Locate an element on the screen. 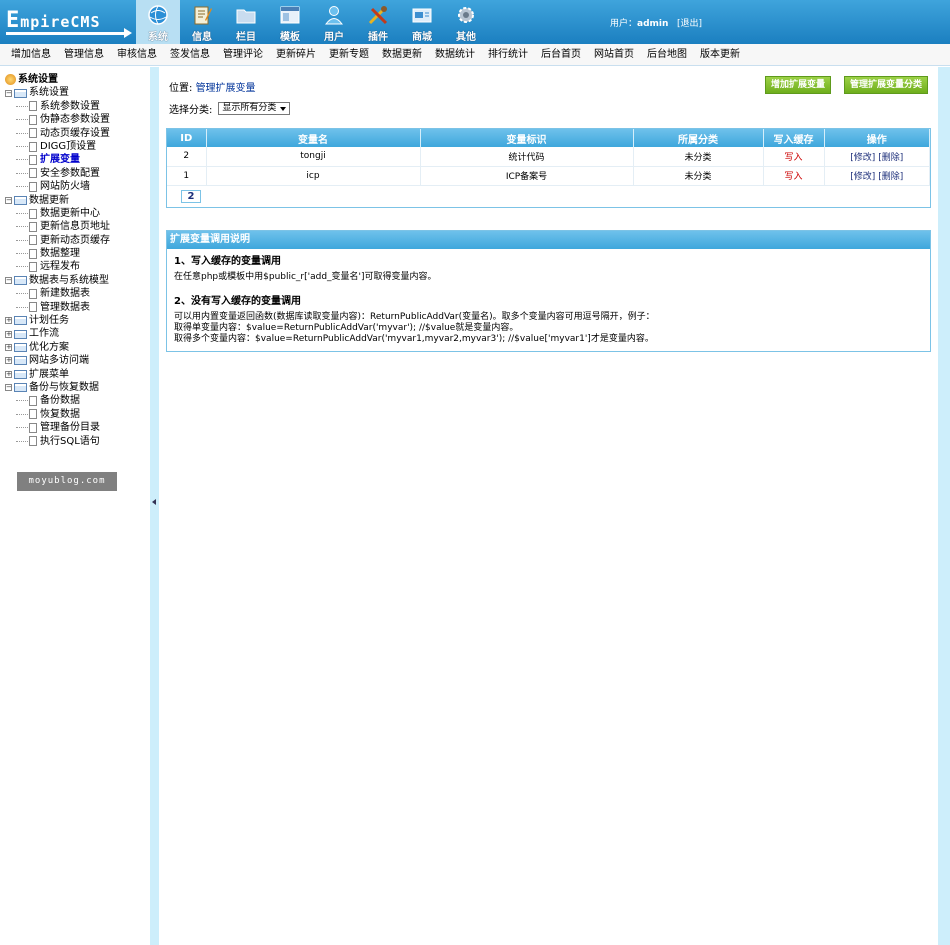 This screenshot has height=945, width=950. topnav-user: 用户 is located at coordinates (334, 22).